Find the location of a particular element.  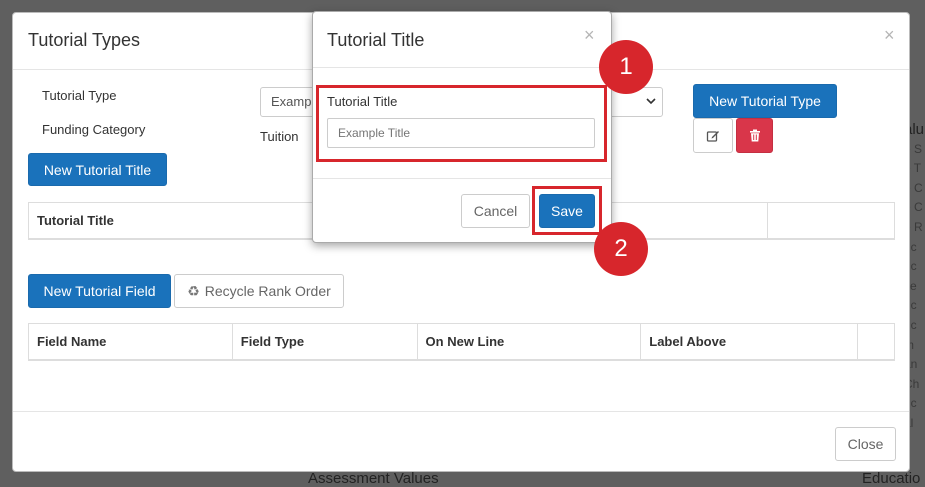

edit-tutorial-type-button is located at coordinates (713, 135).